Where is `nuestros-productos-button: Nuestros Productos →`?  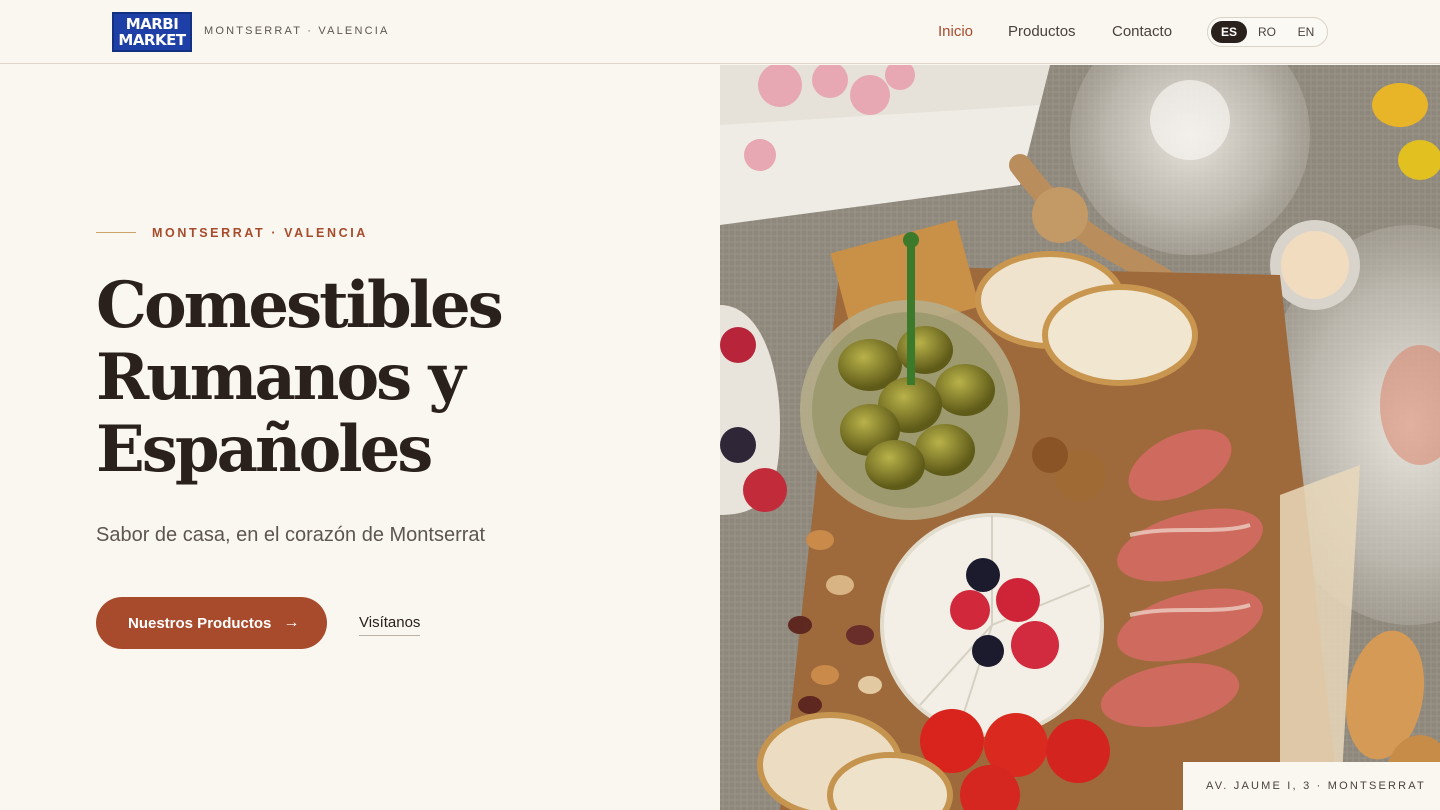
nuestros-productos-button: Nuestros Productos → is located at coordinates (211, 623).